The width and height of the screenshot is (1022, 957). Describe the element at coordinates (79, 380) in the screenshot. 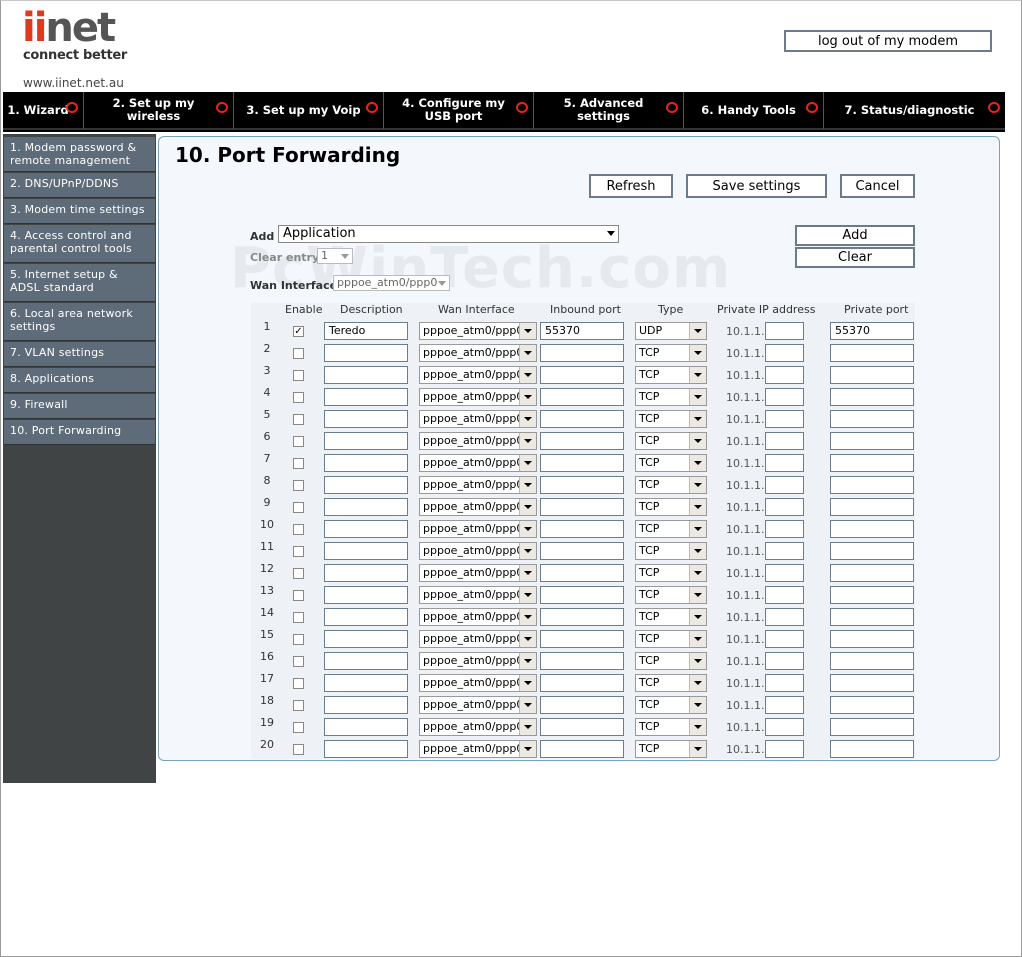

I see `sidebar-item-applications: 8. Applications` at that location.